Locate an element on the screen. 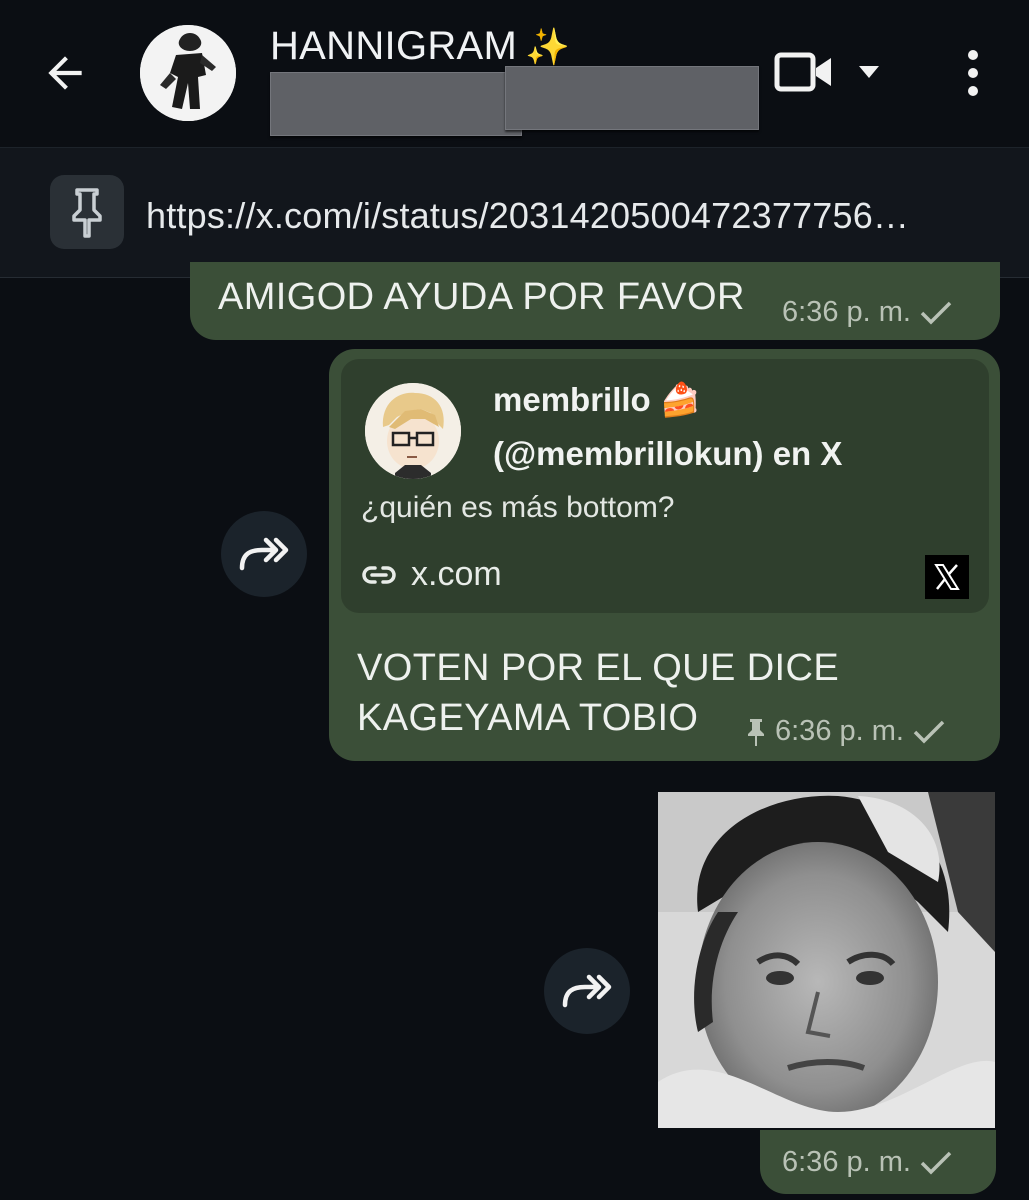 The image size is (1029, 1200). link-icon is located at coordinates (379, 574).